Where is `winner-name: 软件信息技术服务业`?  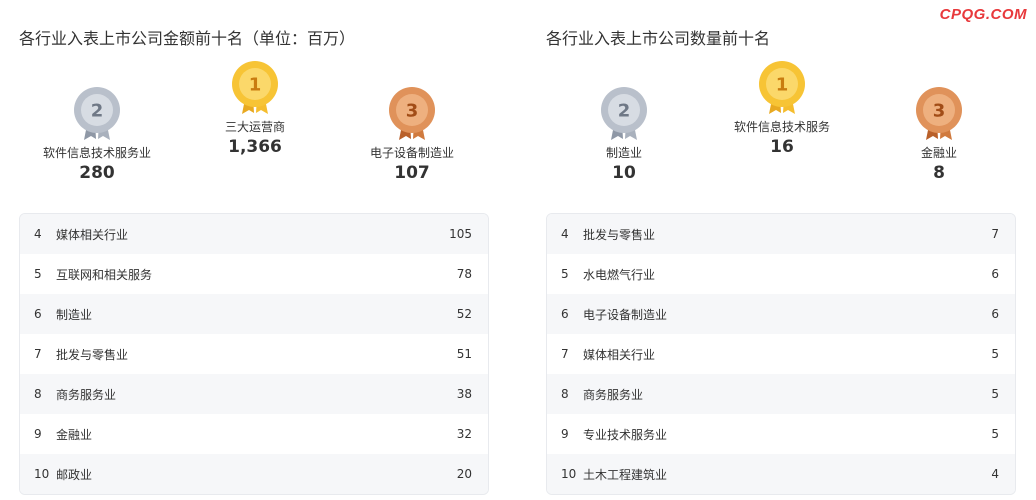
winner-name: 软件信息技术服务业 is located at coordinates (96, 153).